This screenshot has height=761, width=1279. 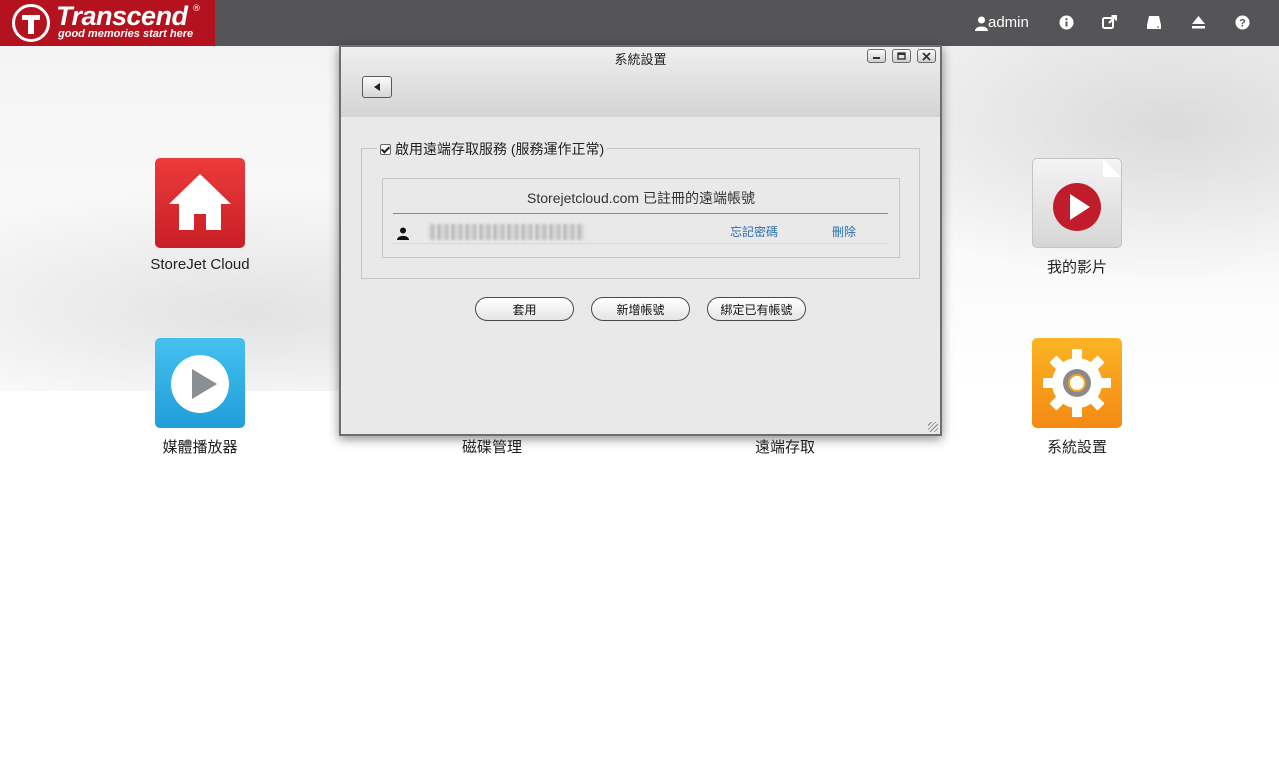 I want to click on app-label: 媒體播放器, so click(x=200, y=447).